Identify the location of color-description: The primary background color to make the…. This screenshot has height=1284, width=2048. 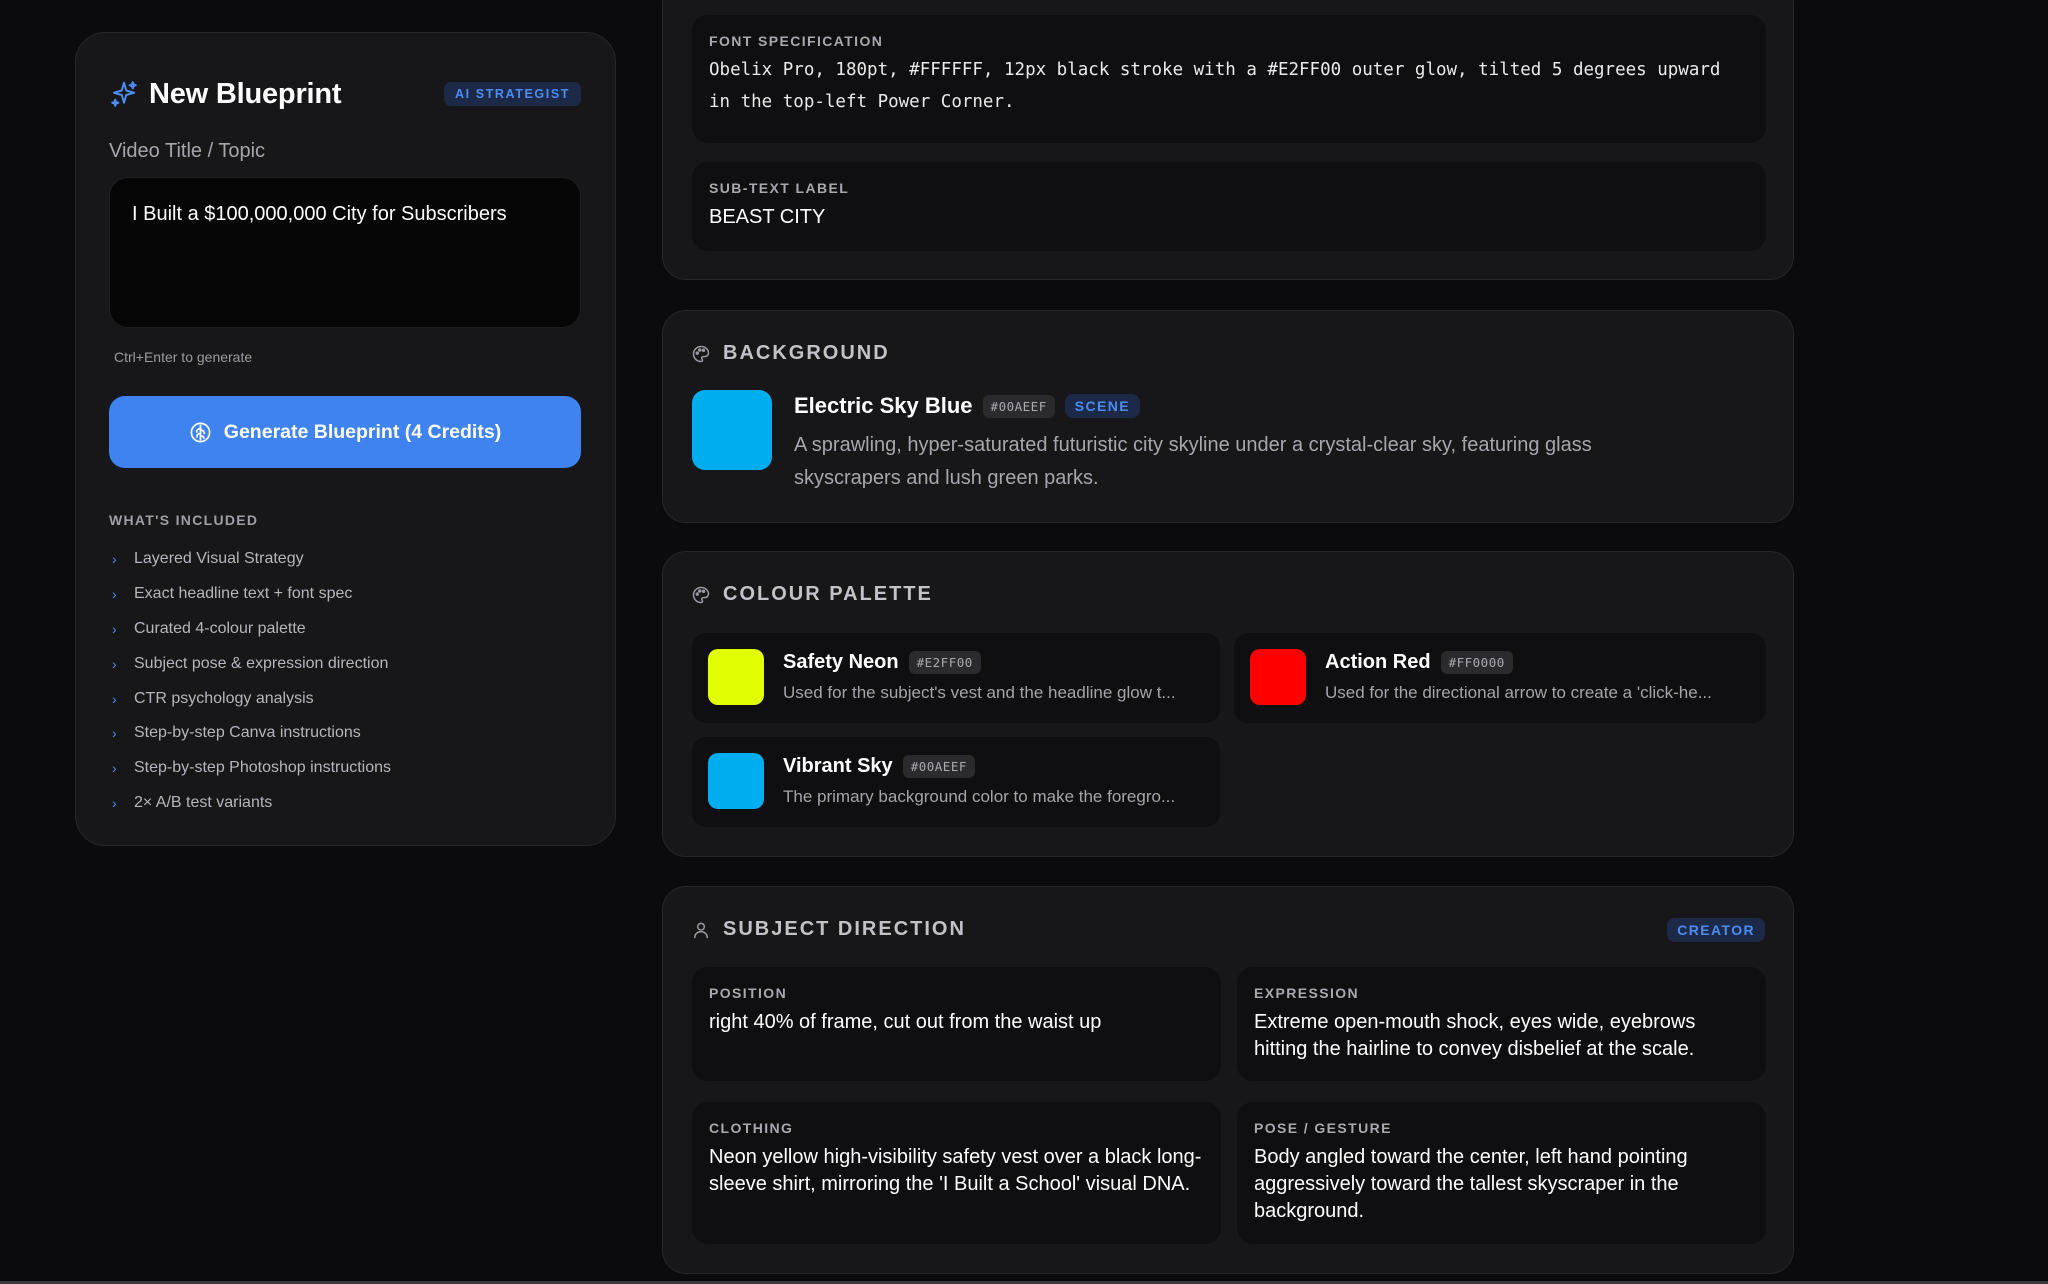
(979, 796).